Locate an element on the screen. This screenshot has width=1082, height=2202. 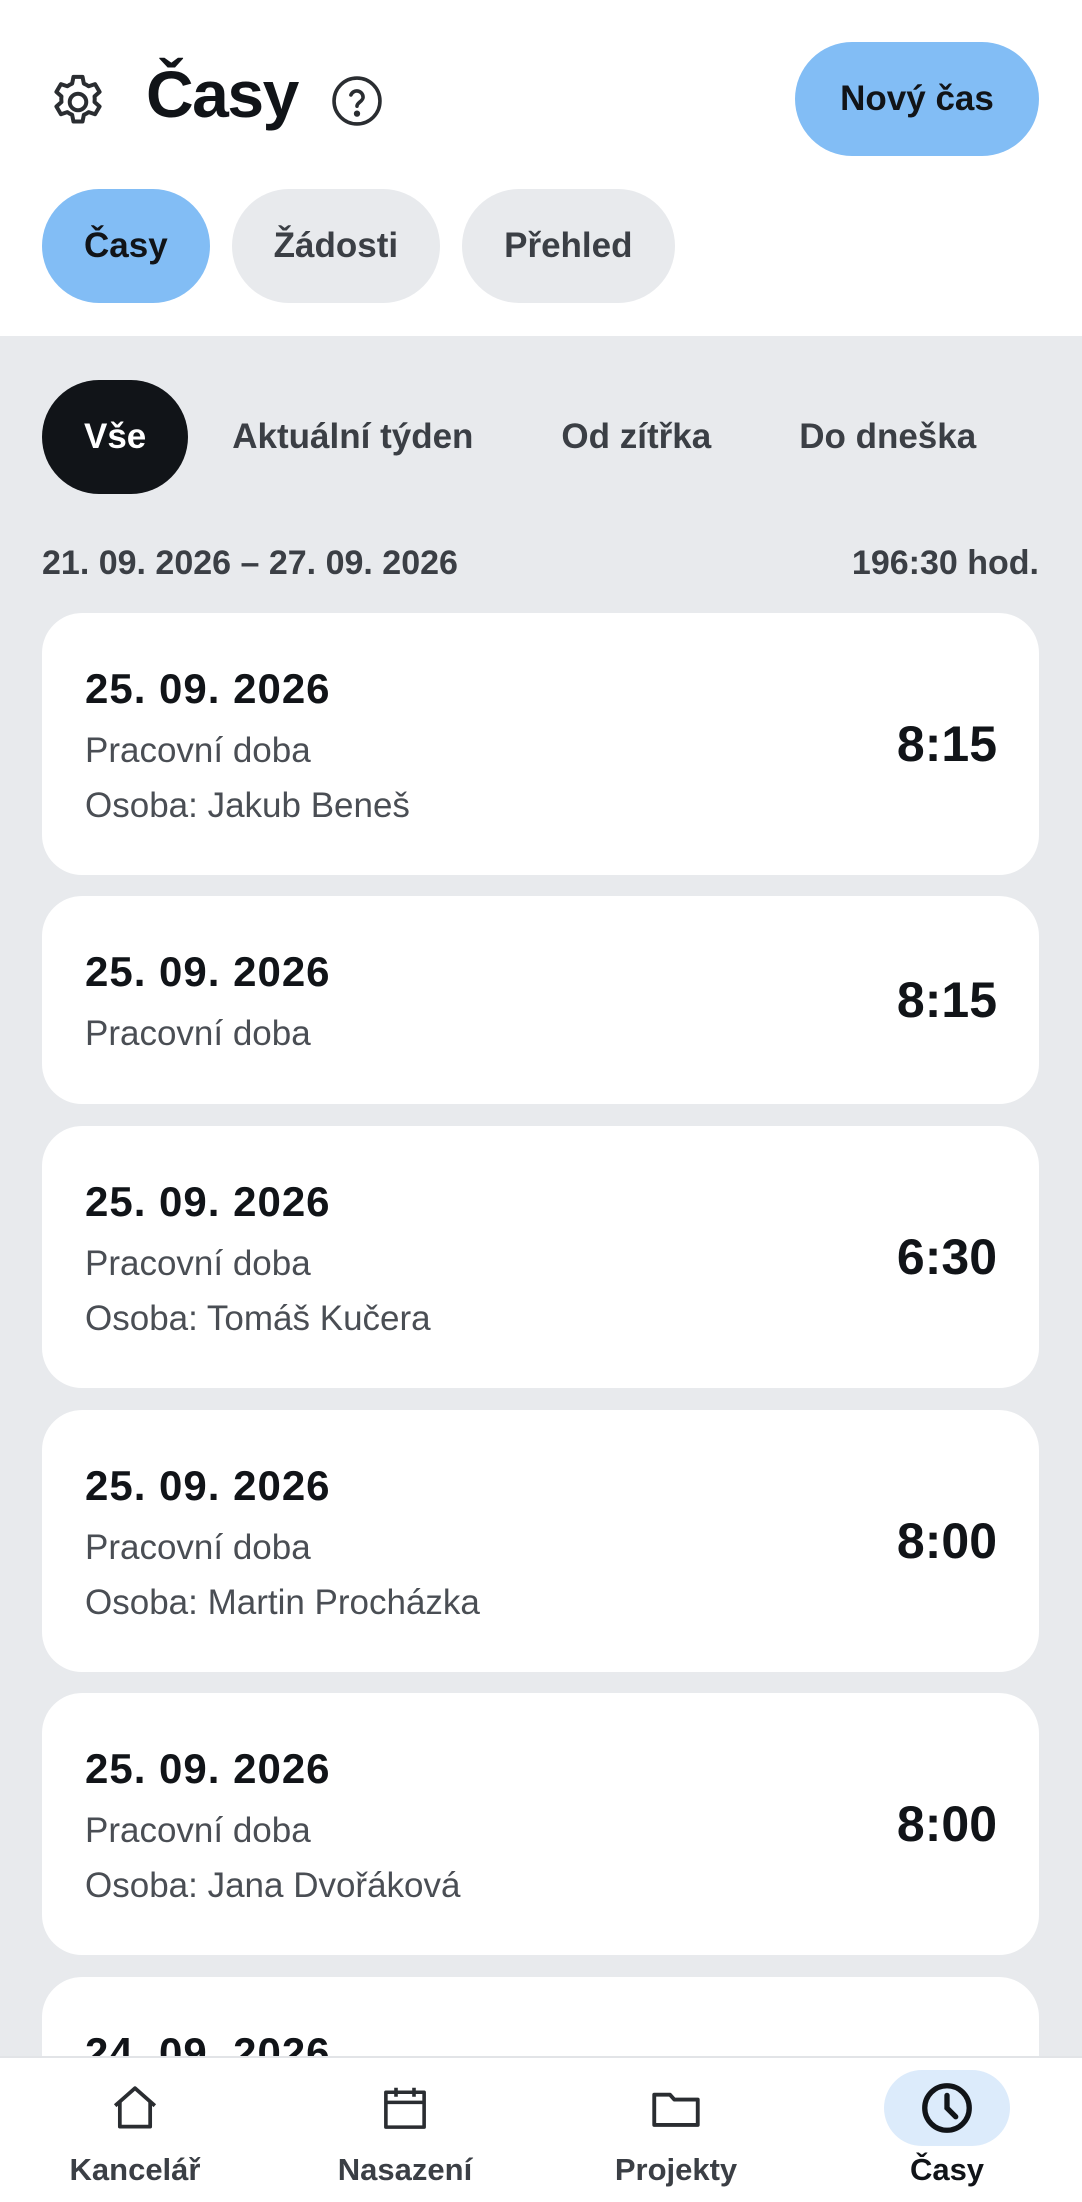
filter-until-today: Do dneška is located at coordinates (887, 437).